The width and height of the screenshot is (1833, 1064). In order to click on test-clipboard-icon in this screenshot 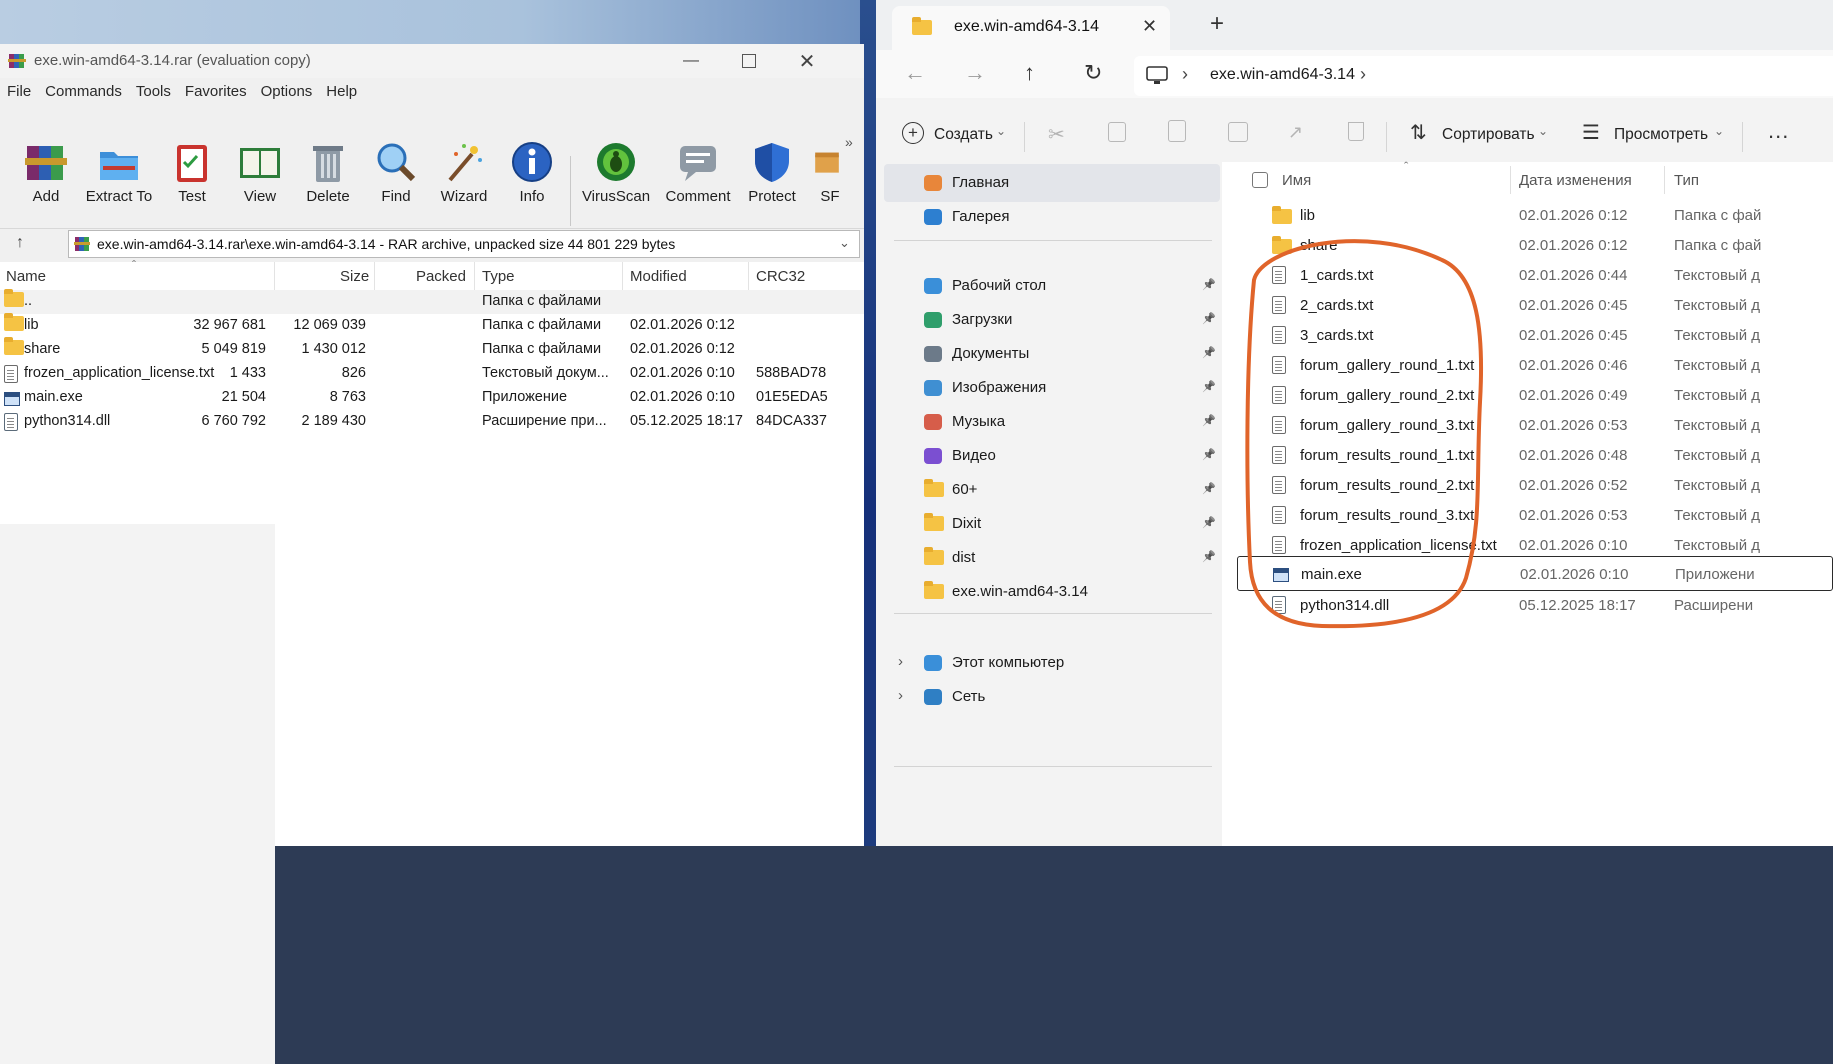, I will do `click(192, 163)`.